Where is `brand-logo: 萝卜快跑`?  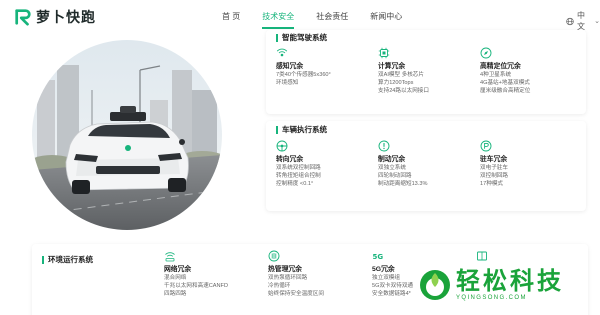 brand-logo: 萝卜快跑 is located at coordinates (55, 17).